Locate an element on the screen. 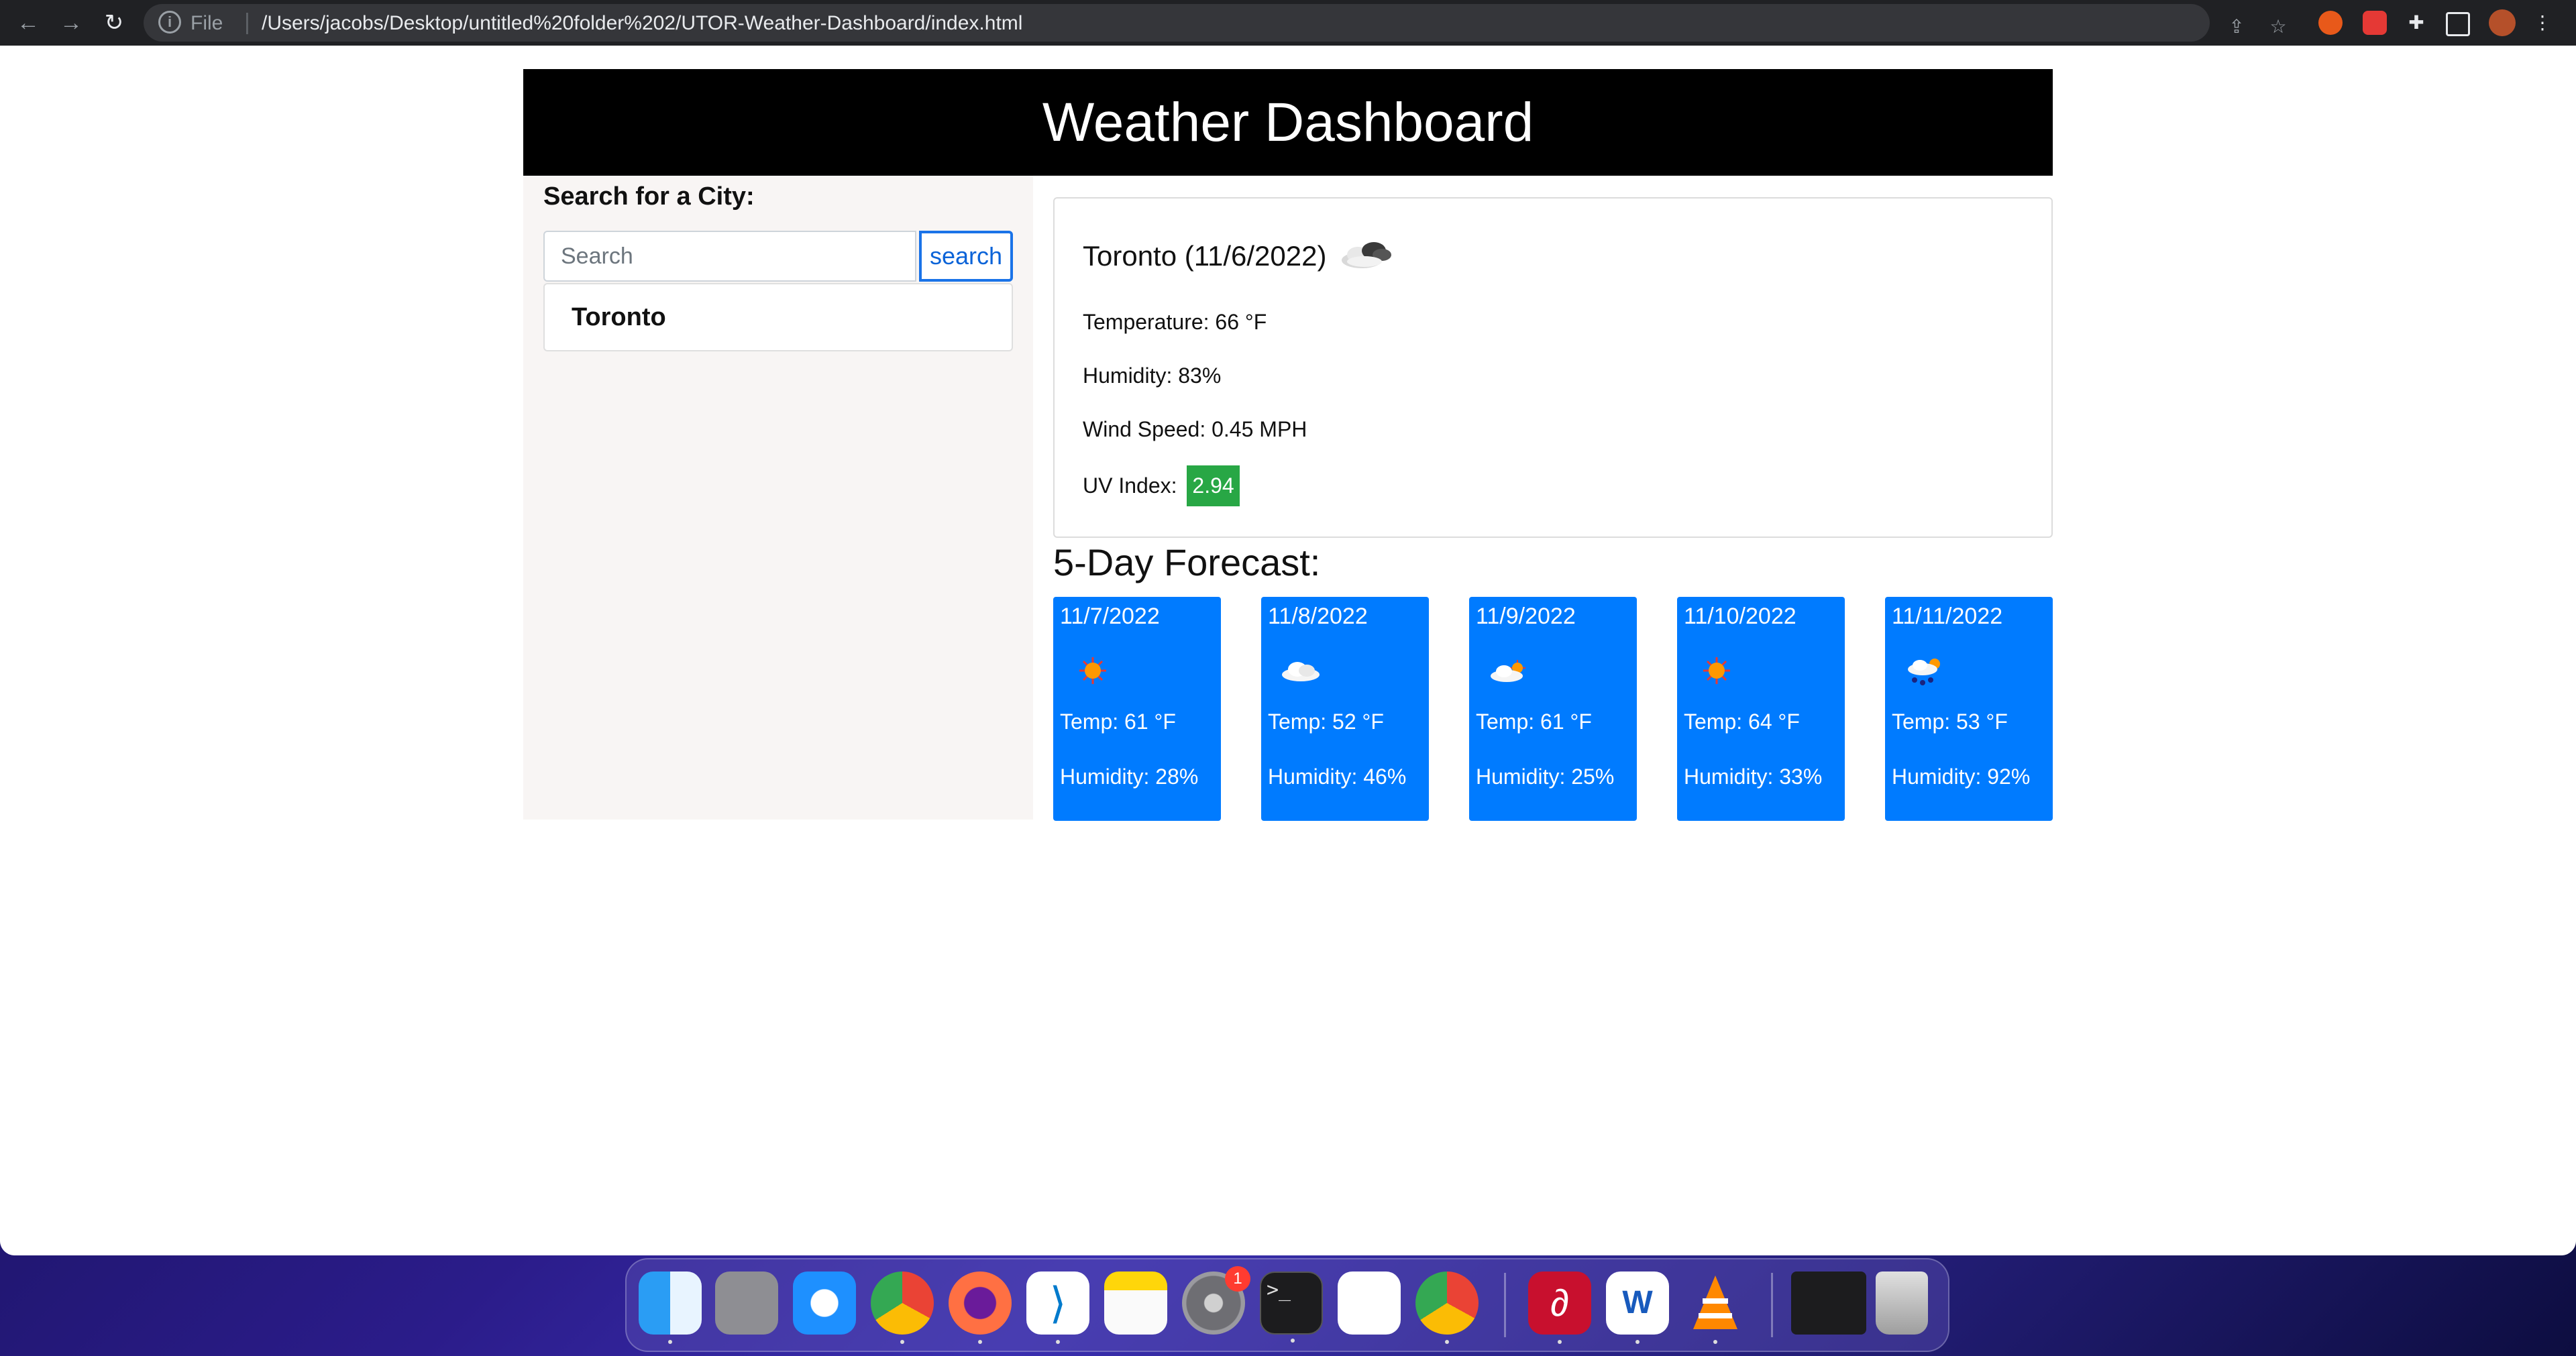 This screenshot has width=2576, height=1356. chrome-icon is located at coordinates (902, 1308).